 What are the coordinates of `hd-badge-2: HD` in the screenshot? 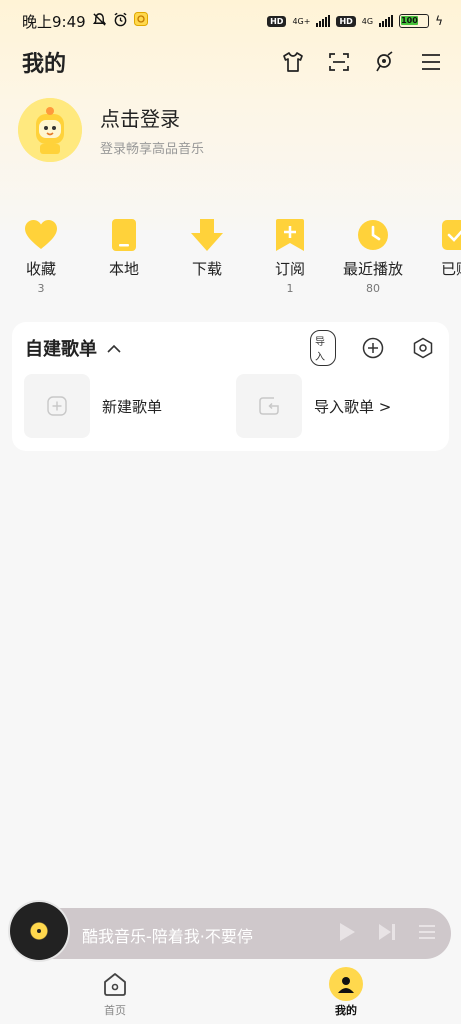 It's located at (346, 21).